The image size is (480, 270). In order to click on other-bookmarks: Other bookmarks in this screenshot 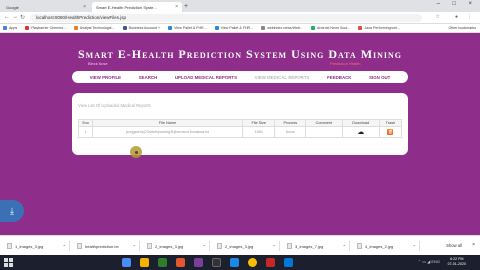, I will do `click(462, 28)`.